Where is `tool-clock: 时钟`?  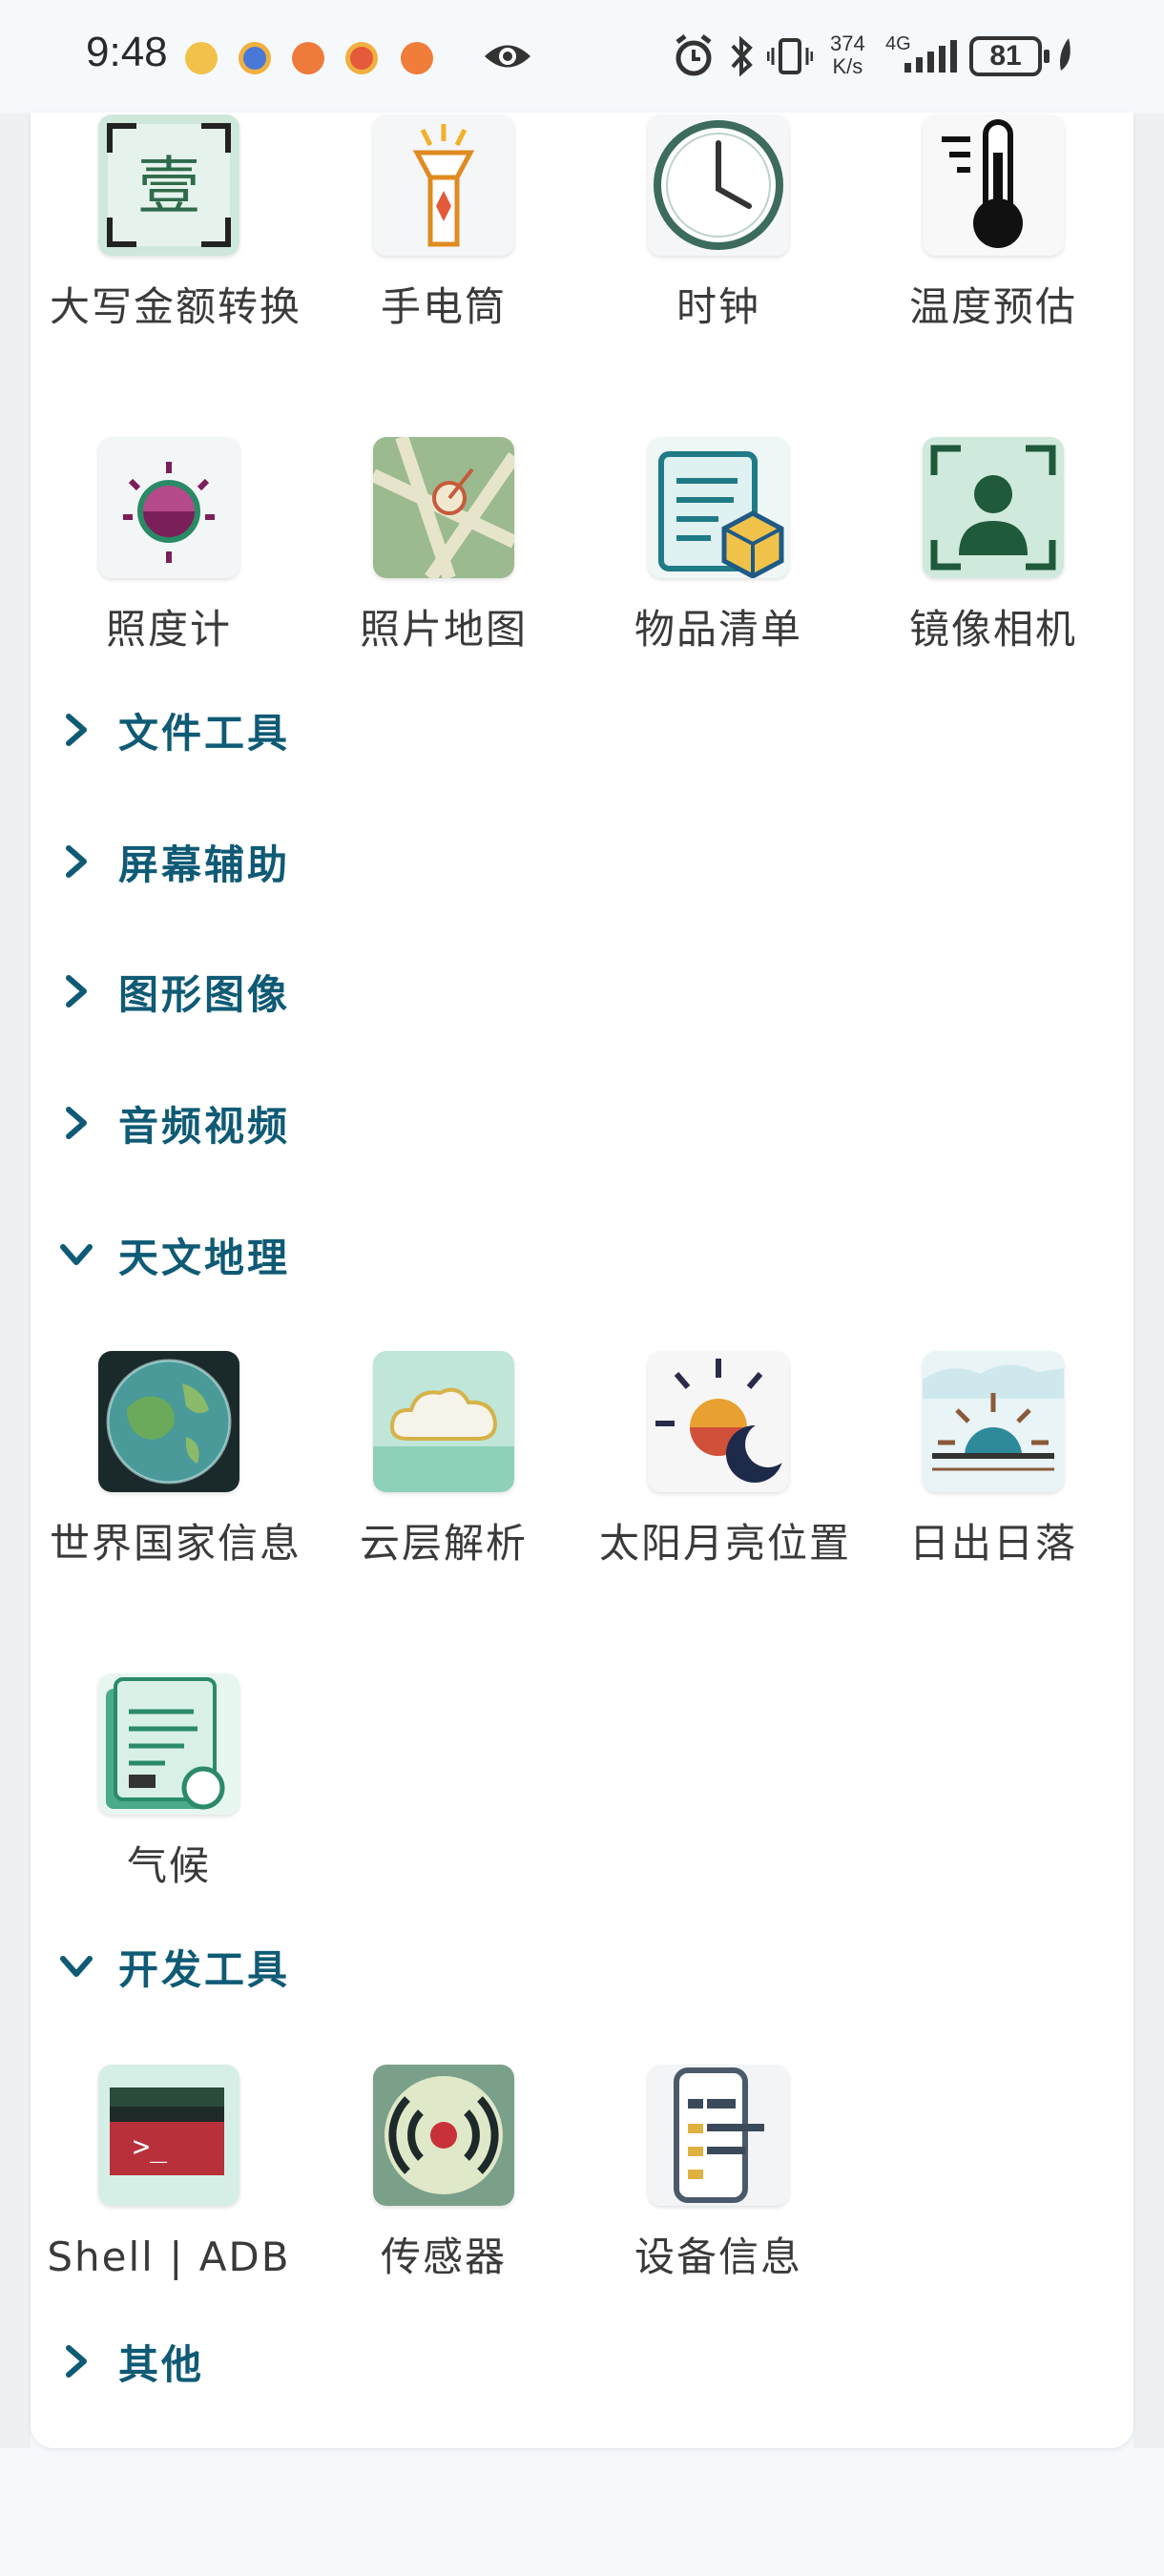 tool-clock: 时钟 is located at coordinates (719, 226).